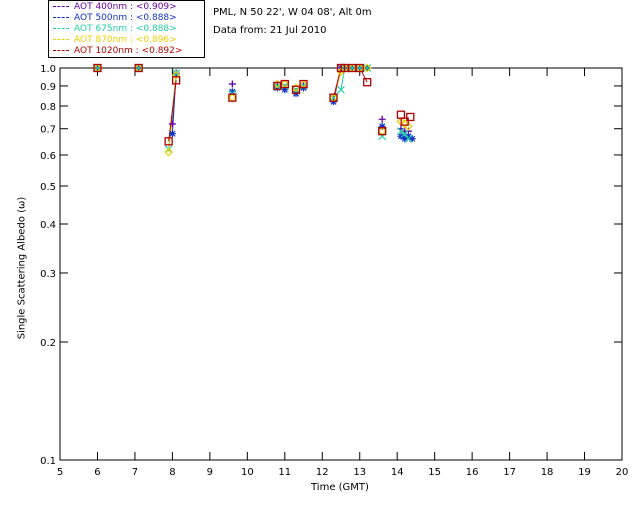  I want to click on date-info: Data from: 21 Jul 2010, so click(270, 30).